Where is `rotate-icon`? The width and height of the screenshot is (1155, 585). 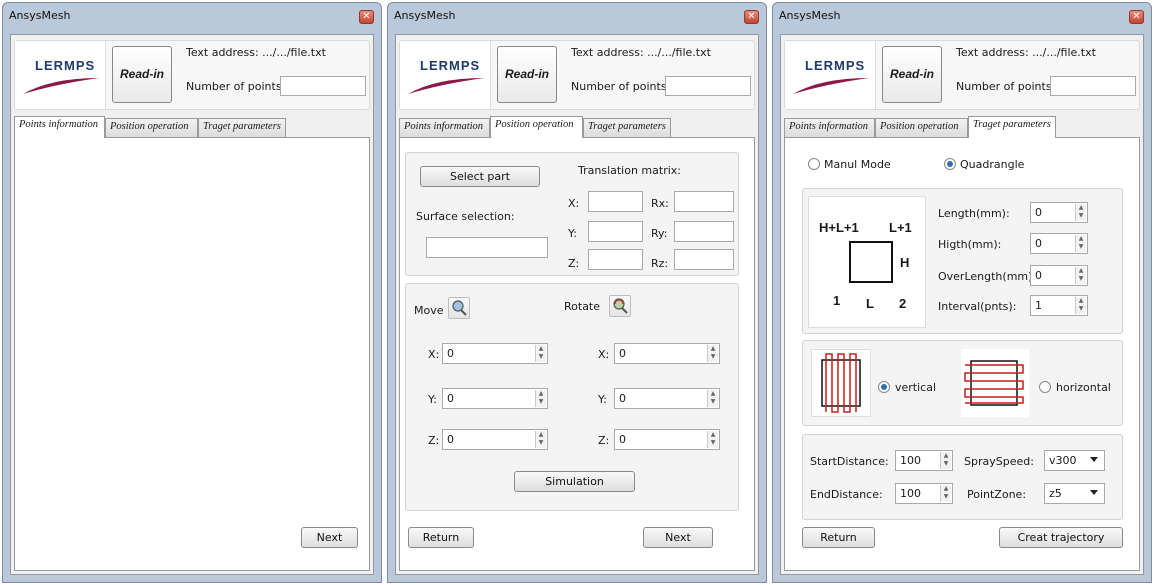 rotate-icon is located at coordinates (620, 306).